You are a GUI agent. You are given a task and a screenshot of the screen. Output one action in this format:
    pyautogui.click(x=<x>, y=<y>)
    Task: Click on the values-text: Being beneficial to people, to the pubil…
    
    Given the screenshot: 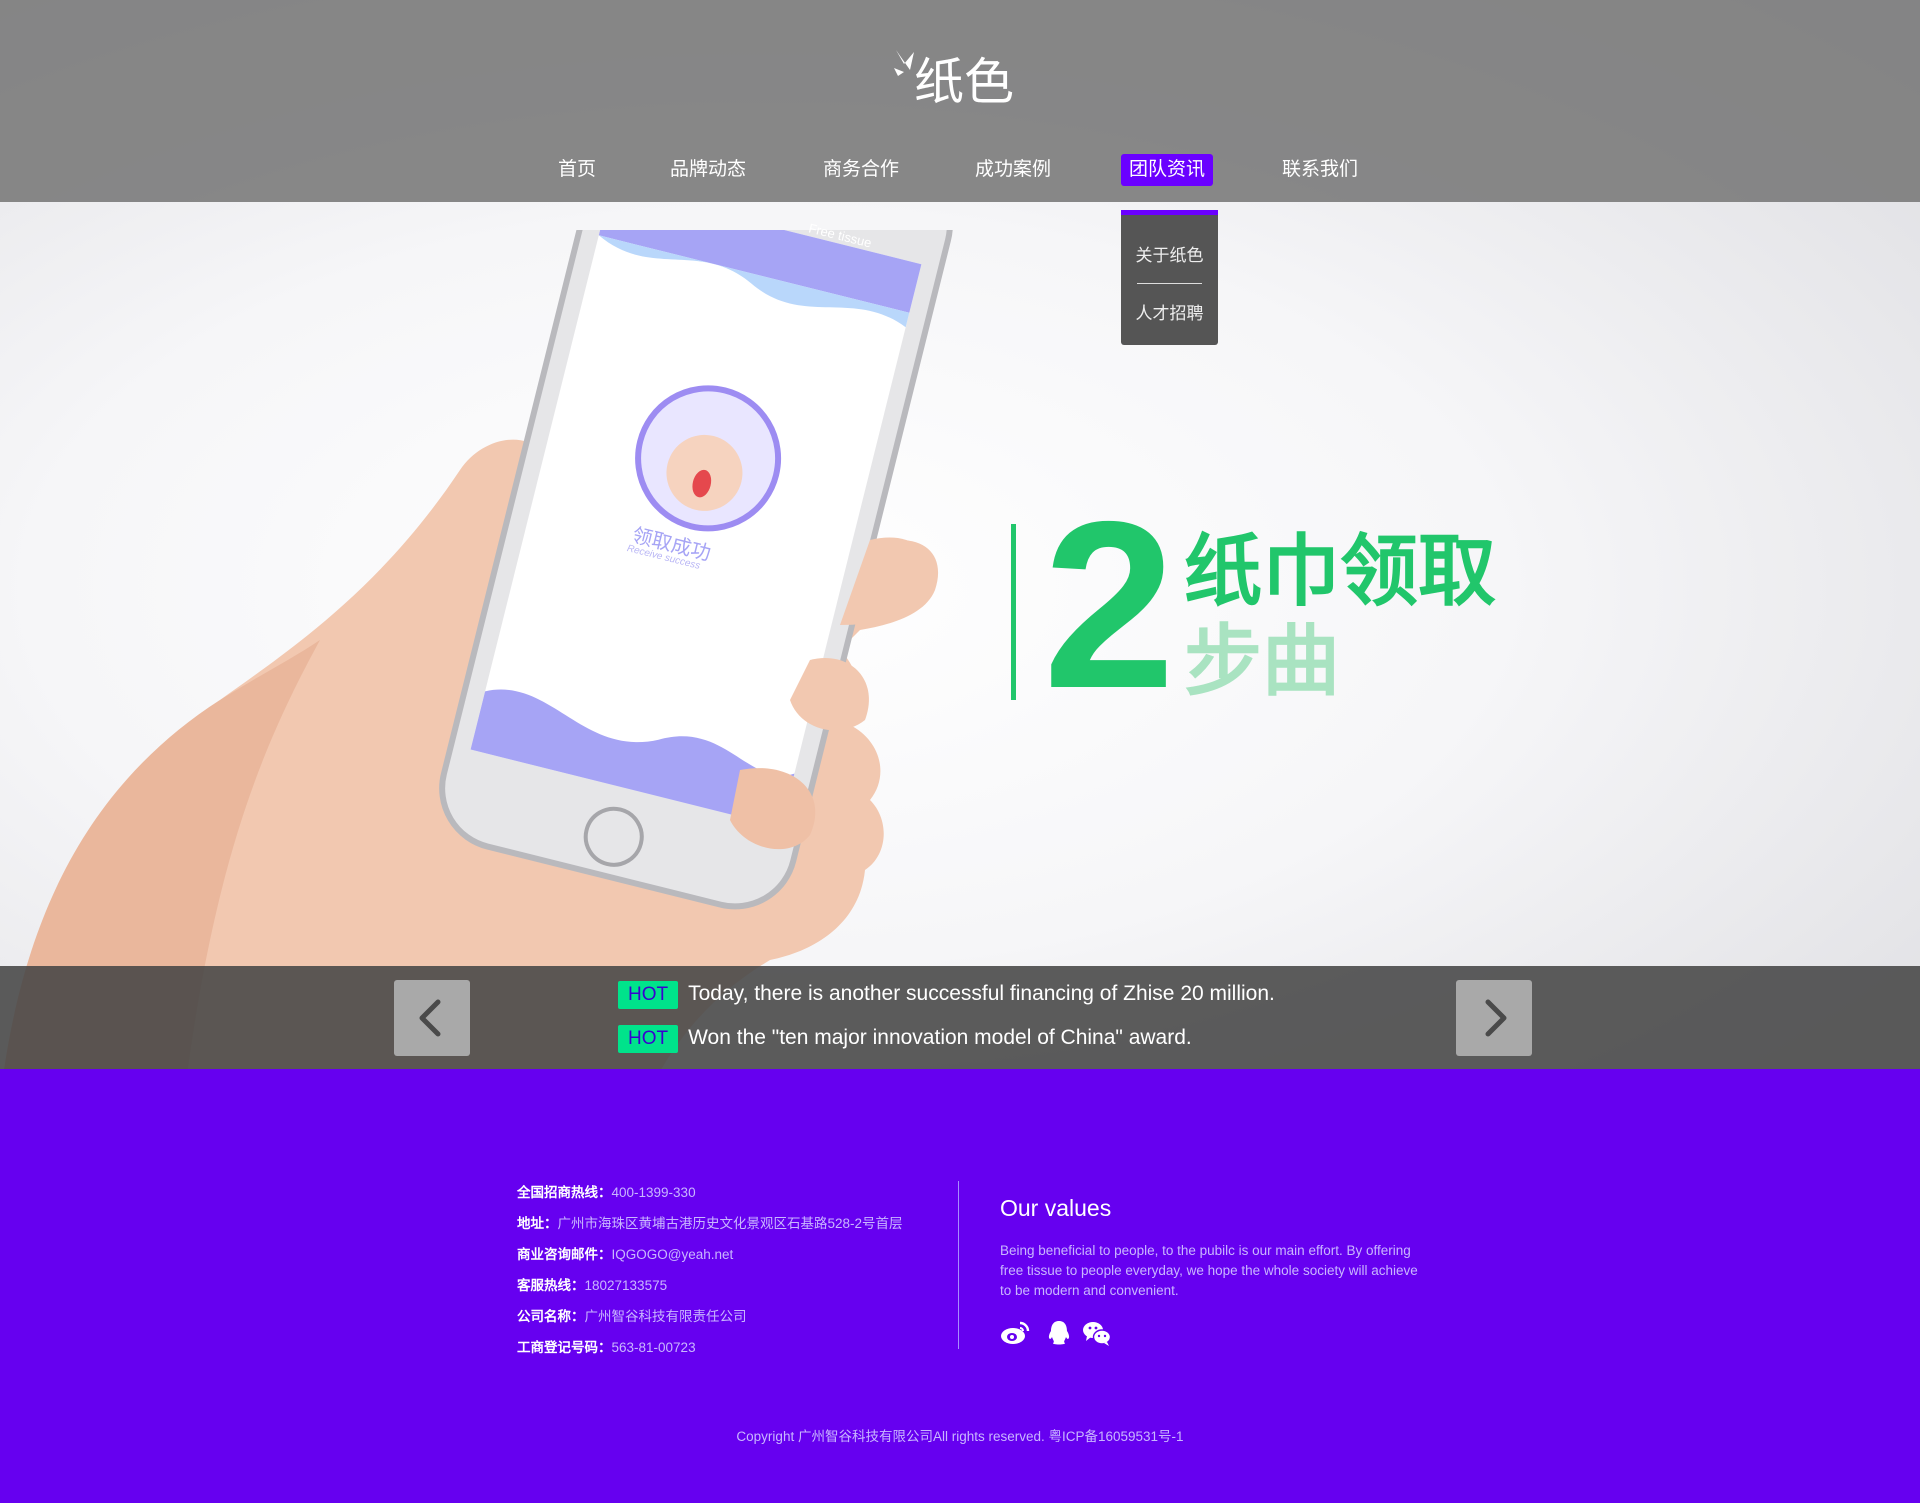 What is the action you would take?
    pyautogui.click(x=1209, y=1270)
    